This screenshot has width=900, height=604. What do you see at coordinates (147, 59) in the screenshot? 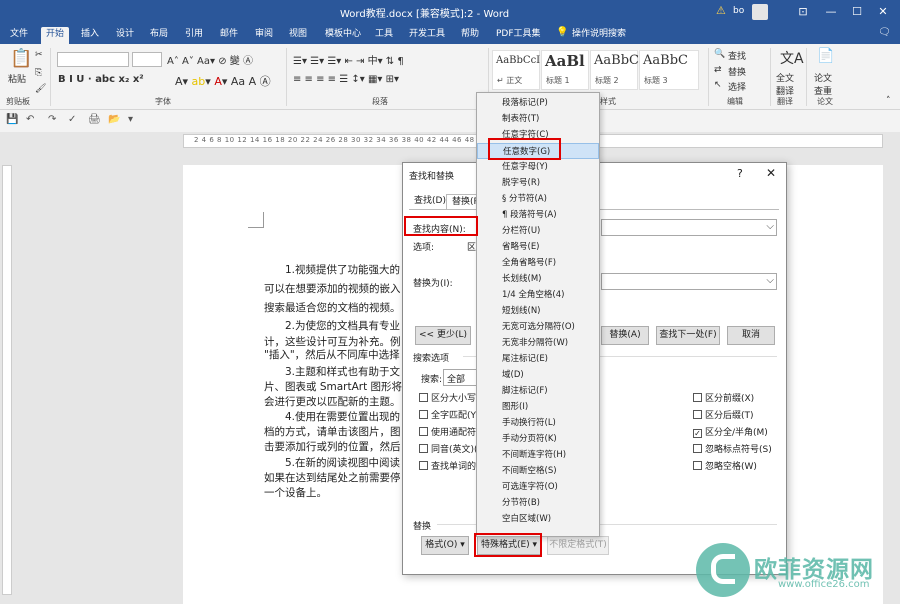
I see `font-size-combo` at bounding box center [147, 59].